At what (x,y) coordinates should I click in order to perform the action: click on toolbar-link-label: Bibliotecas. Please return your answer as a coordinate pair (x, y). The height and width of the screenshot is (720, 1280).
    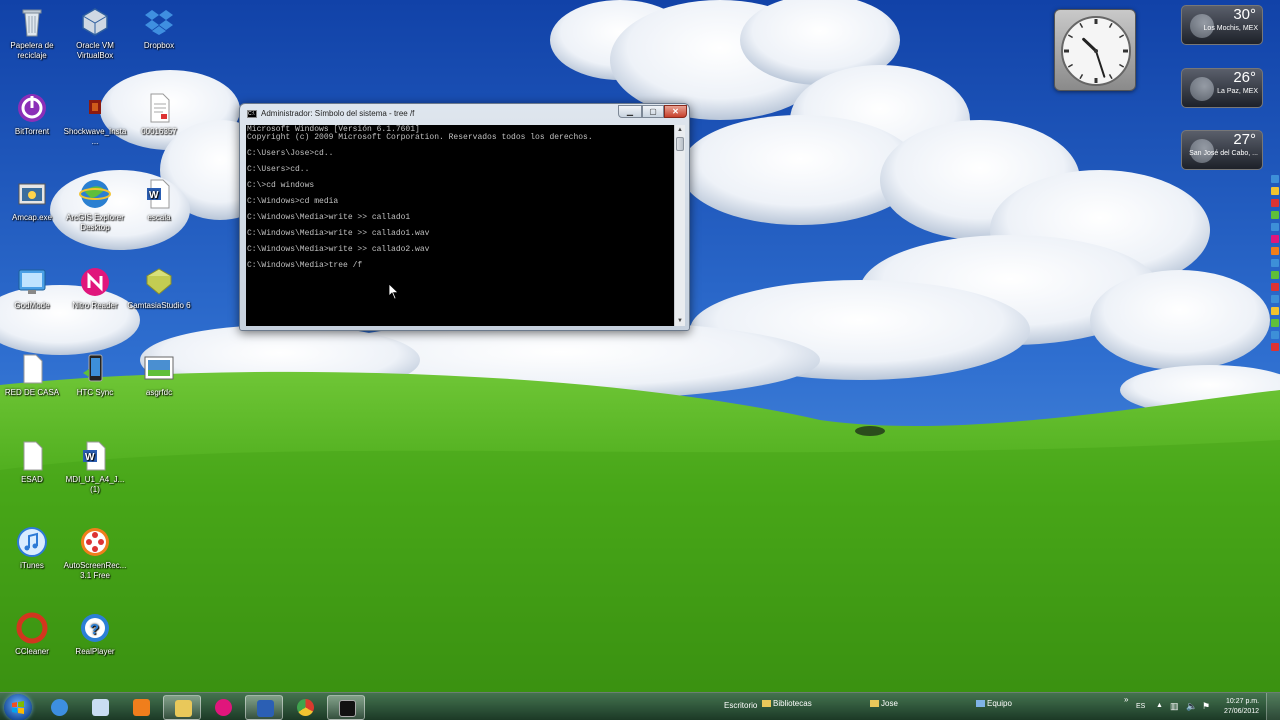
    Looking at the image, I should click on (792, 703).